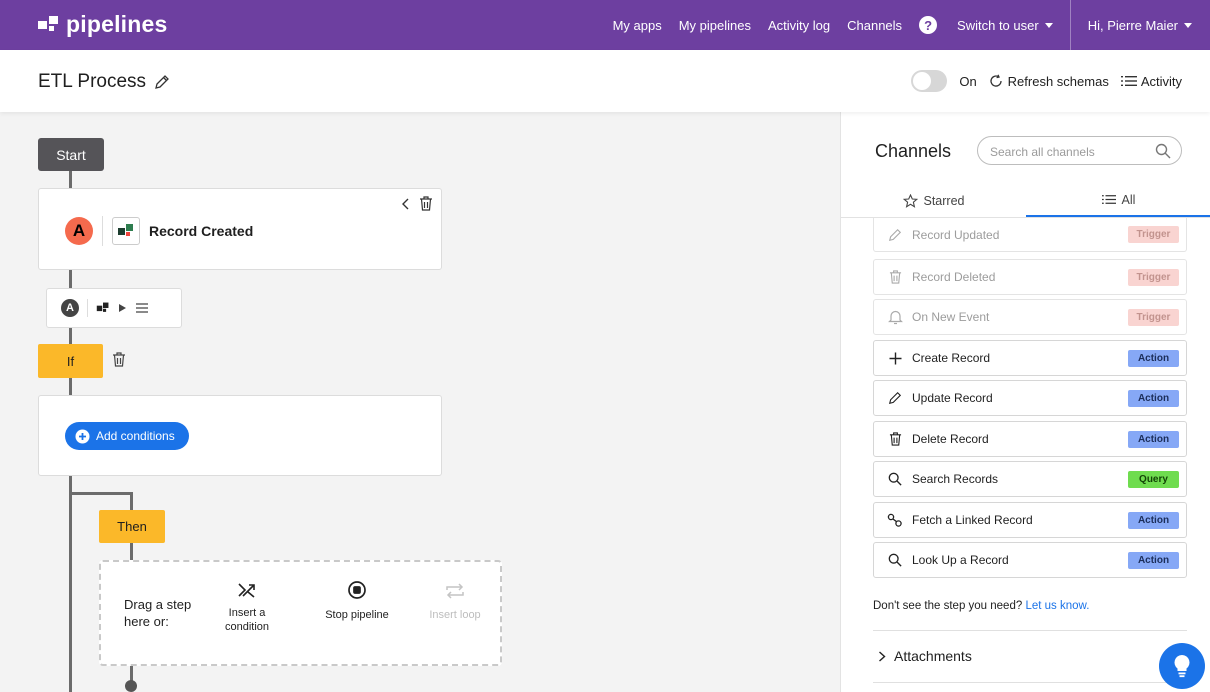 This screenshot has width=1210, height=692. I want to click on plus-icon, so click(895, 358).